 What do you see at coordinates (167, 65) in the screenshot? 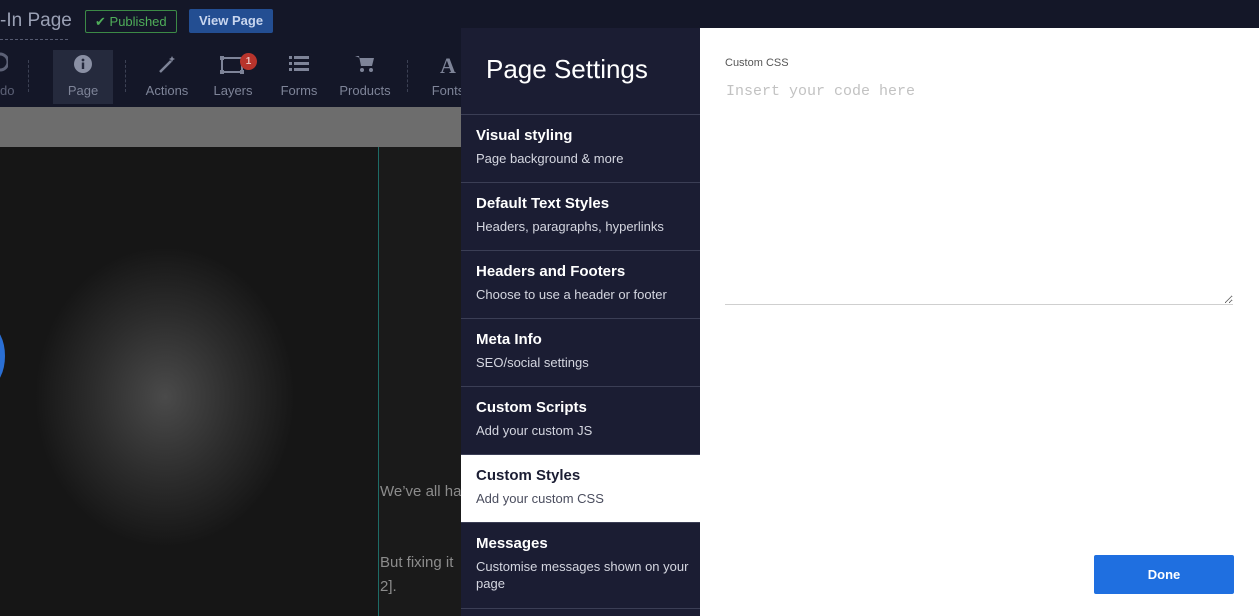
I see `magic-wand-icon` at bounding box center [167, 65].